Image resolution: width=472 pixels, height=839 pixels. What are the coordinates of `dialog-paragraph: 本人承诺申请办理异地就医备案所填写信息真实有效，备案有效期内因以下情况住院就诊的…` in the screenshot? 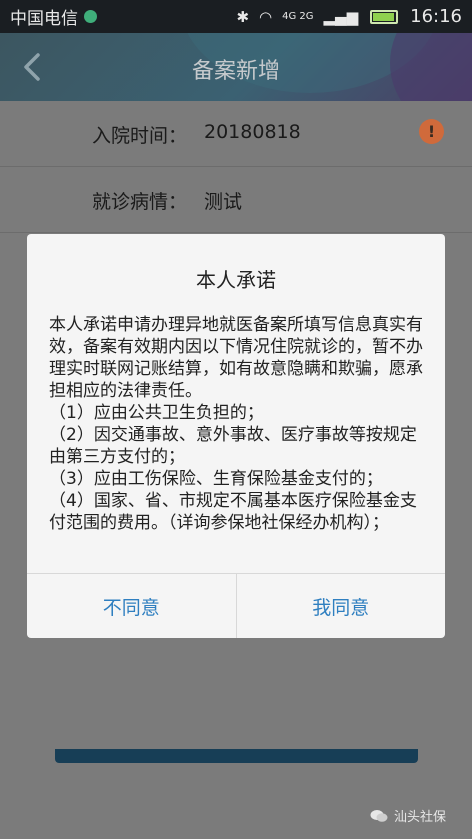 It's located at (236, 358).